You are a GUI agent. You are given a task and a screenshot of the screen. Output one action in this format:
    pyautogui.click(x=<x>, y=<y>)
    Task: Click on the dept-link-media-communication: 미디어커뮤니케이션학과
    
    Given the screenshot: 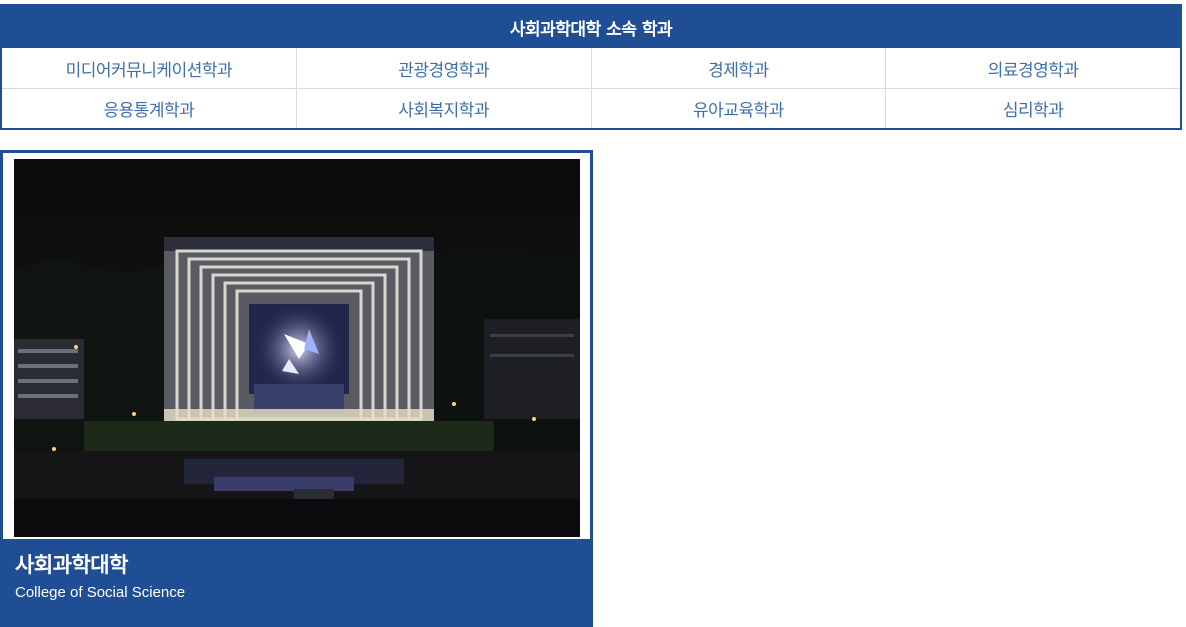 What is the action you would take?
    pyautogui.click(x=149, y=68)
    